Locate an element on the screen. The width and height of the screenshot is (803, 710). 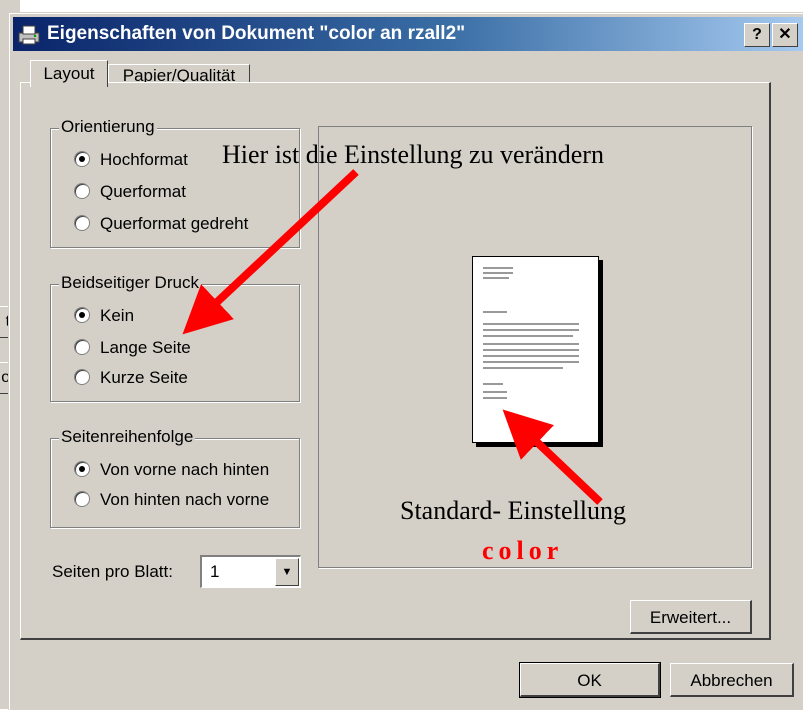
close-button: ✕ is located at coordinates (785, 35).